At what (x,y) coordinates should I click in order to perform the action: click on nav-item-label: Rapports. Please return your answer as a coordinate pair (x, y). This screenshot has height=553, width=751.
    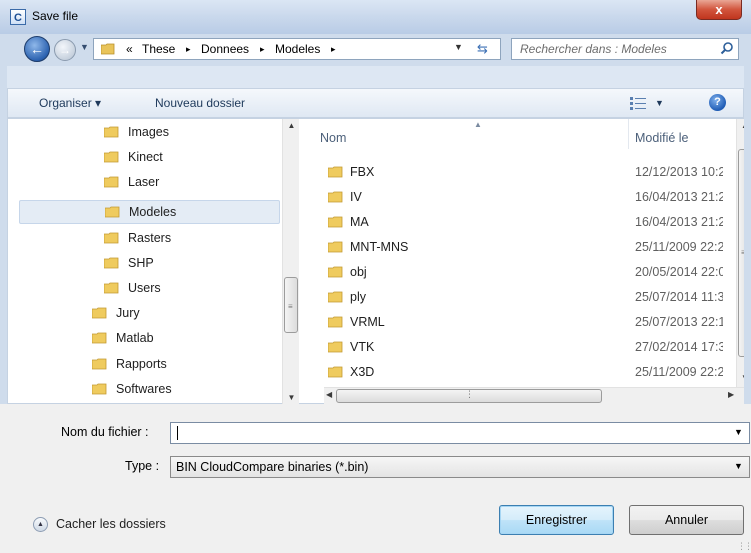
    Looking at the image, I should click on (141, 364).